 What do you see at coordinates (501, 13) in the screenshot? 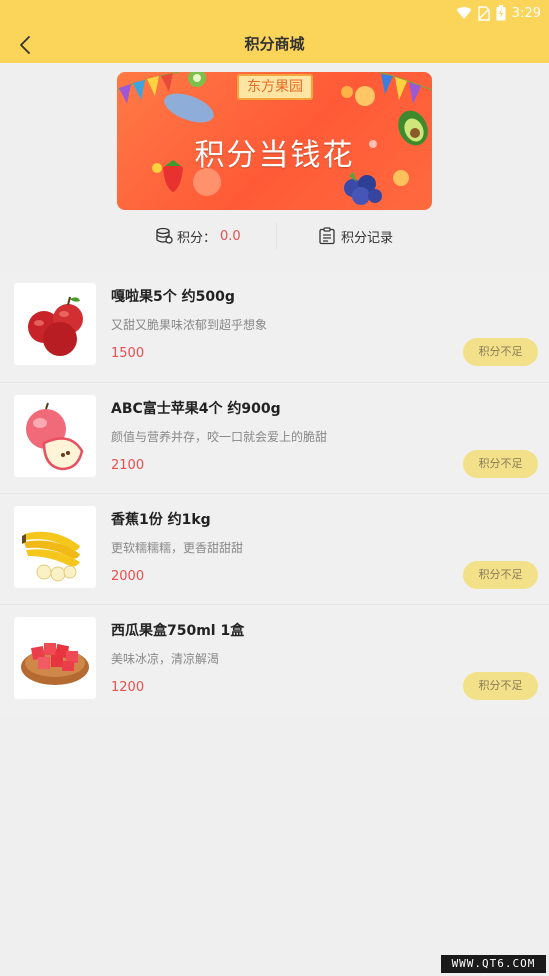
I see `battery-icon` at bounding box center [501, 13].